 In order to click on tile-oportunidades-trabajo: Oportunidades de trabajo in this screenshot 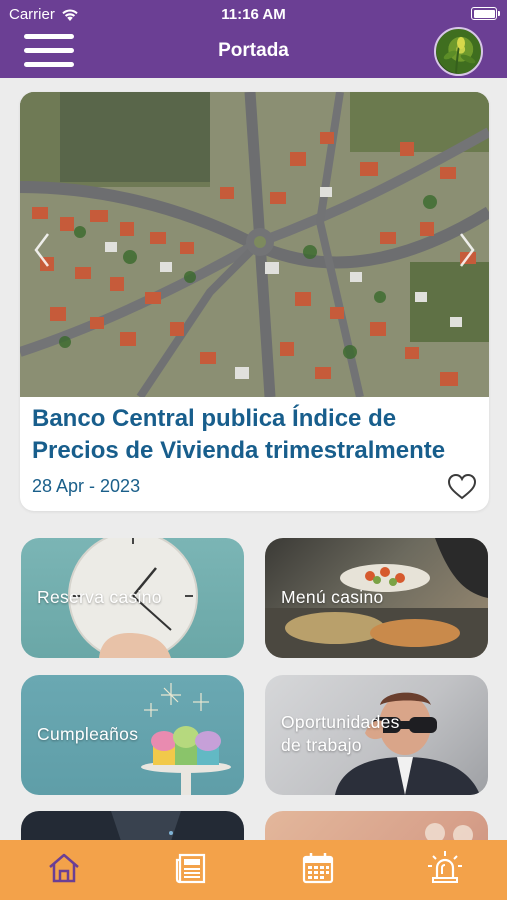, I will do `click(376, 735)`.